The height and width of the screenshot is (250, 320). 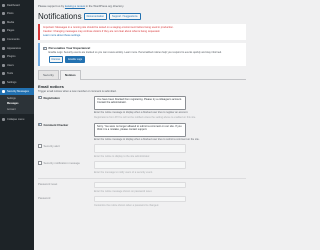 I want to click on password-textarea, so click(x=140, y=199).